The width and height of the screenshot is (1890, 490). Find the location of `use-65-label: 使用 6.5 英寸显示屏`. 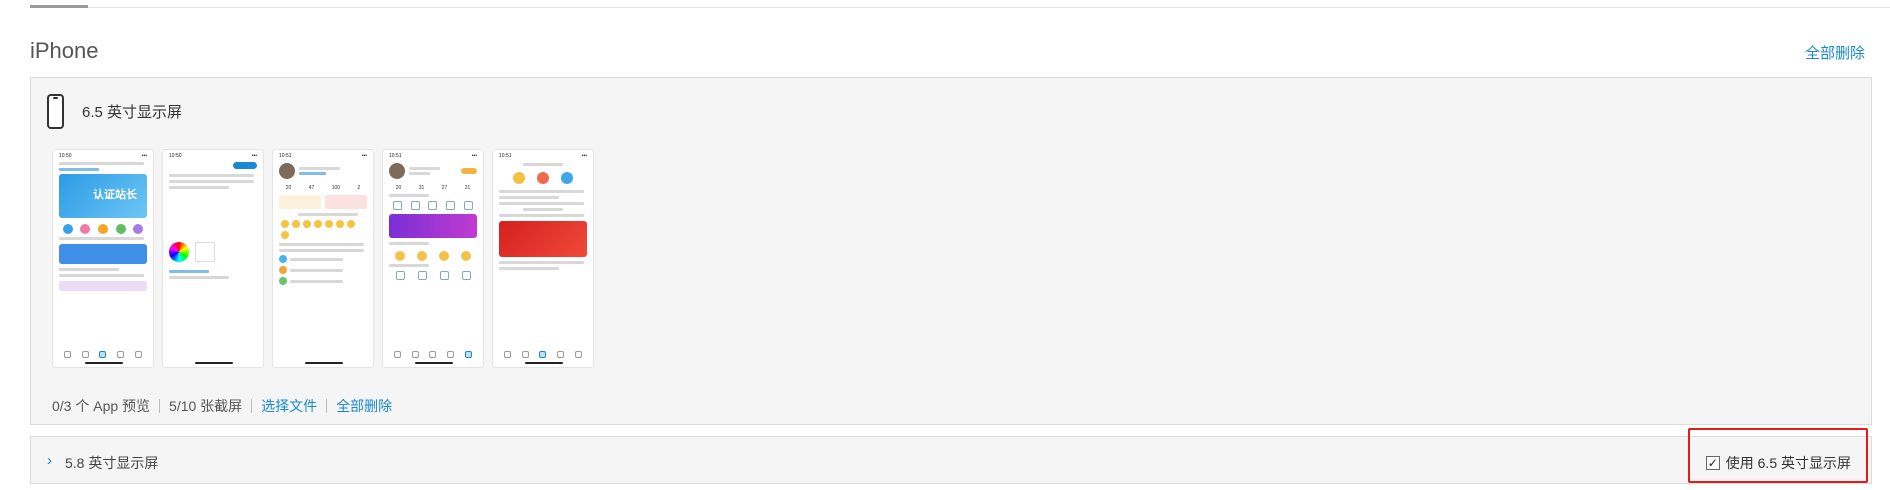

use-65-label: 使用 6.5 英寸显示屏 is located at coordinates (1788, 463).